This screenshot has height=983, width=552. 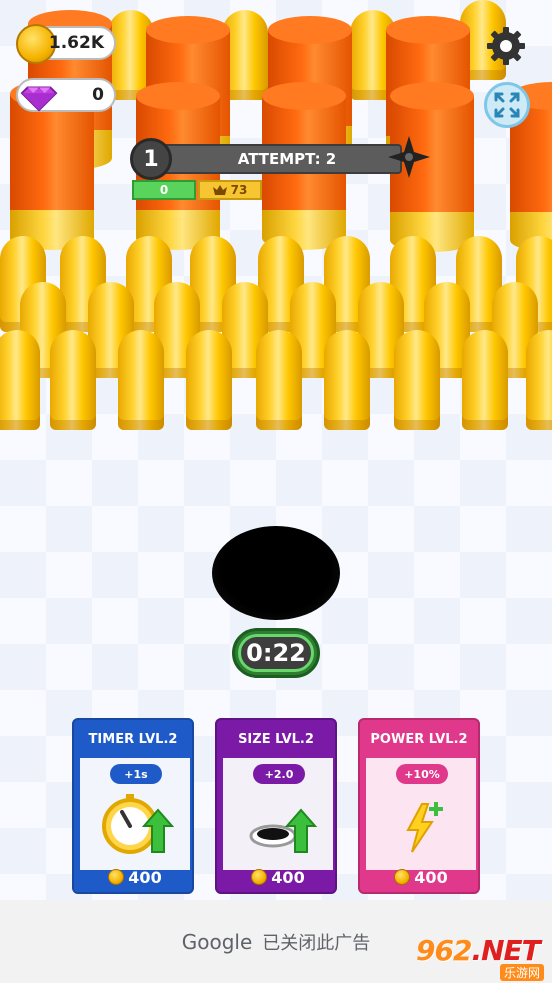 What do you see at coordinates (422, 774) in the screenshot?
I see `card-bonus: +10%` at bounding box center [422, 774].